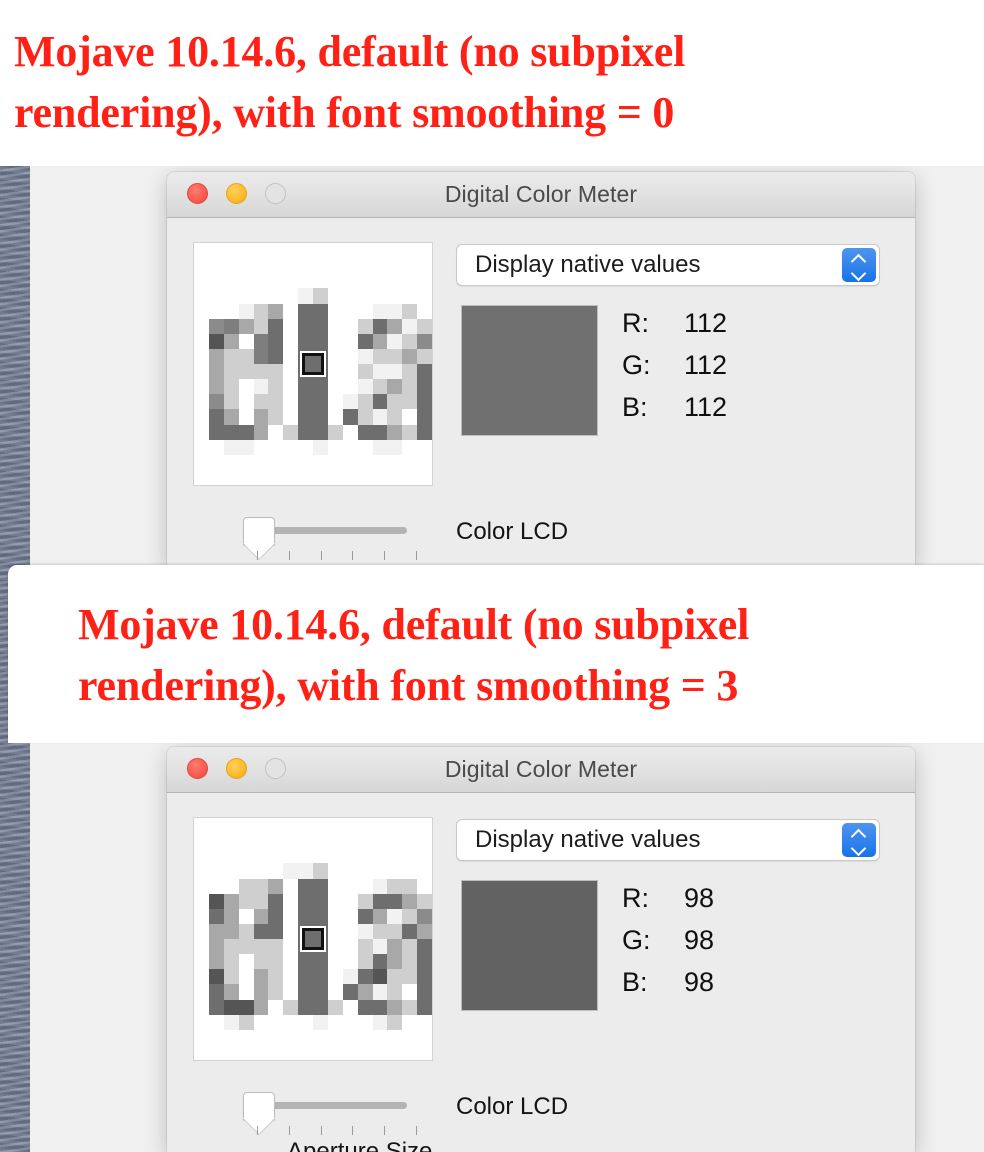  Describe the element at coordinates (352, 541) in the screenshot. I see `aperture-slider-top: Aperture Size` at that location.